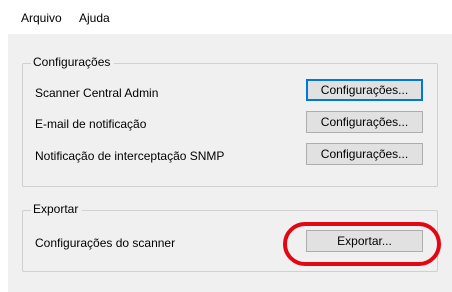  I want to click on settings-group-title: Configurações, so click(73, 62).